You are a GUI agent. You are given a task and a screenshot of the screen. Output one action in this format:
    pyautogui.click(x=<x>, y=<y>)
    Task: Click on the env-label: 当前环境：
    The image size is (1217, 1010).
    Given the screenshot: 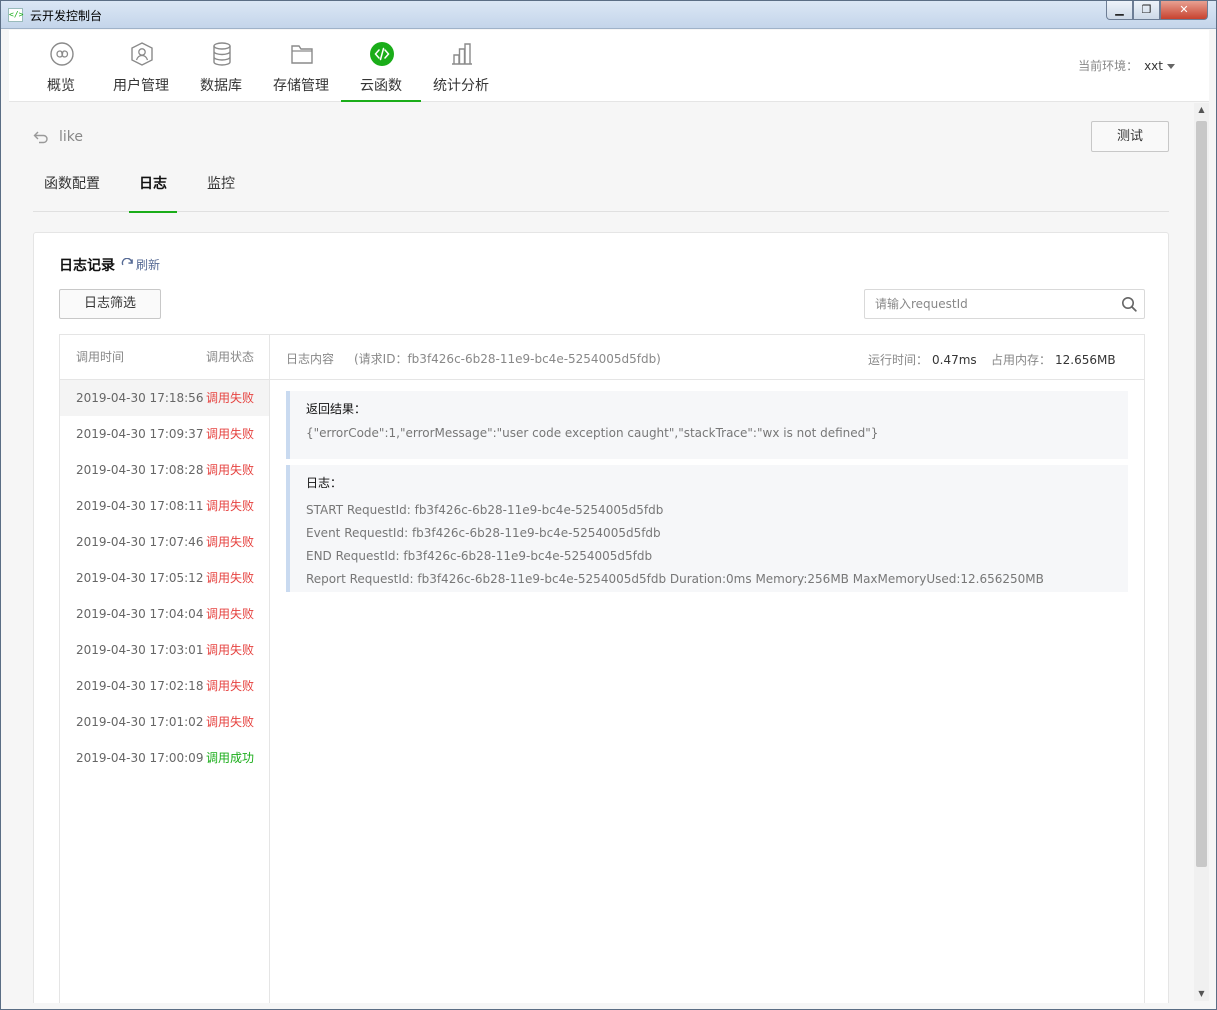 What is the action you would take?
    pyautogui.click(x=1108, y=66)
    